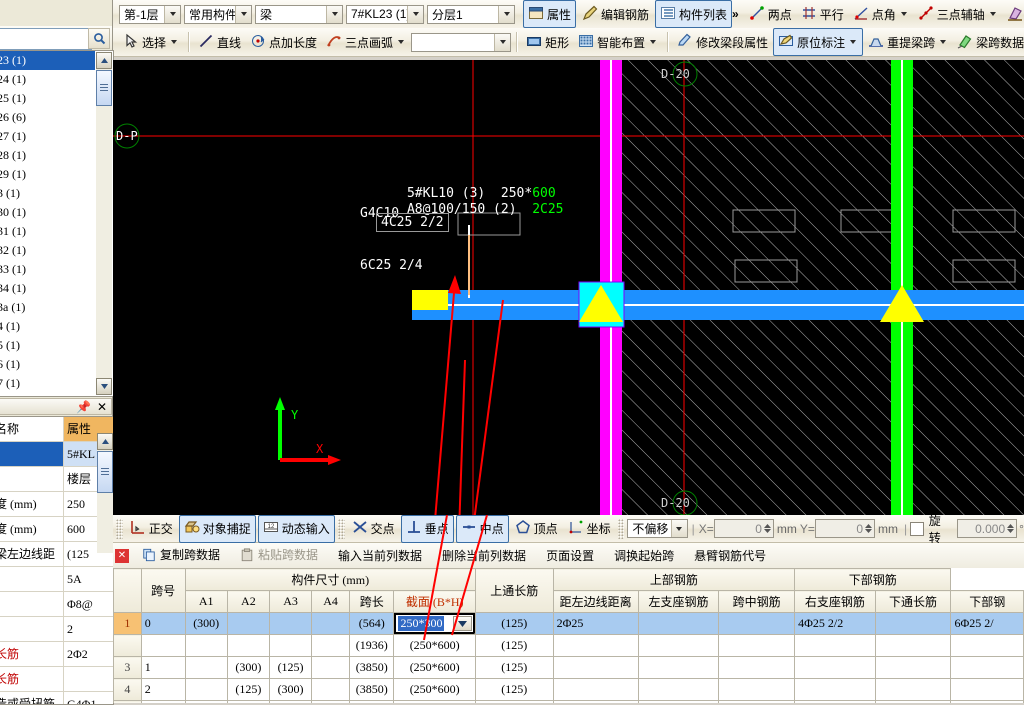  Describe the element at coordinates (248, 601) in the screenshot. I see `a2-header: A2` at that location.